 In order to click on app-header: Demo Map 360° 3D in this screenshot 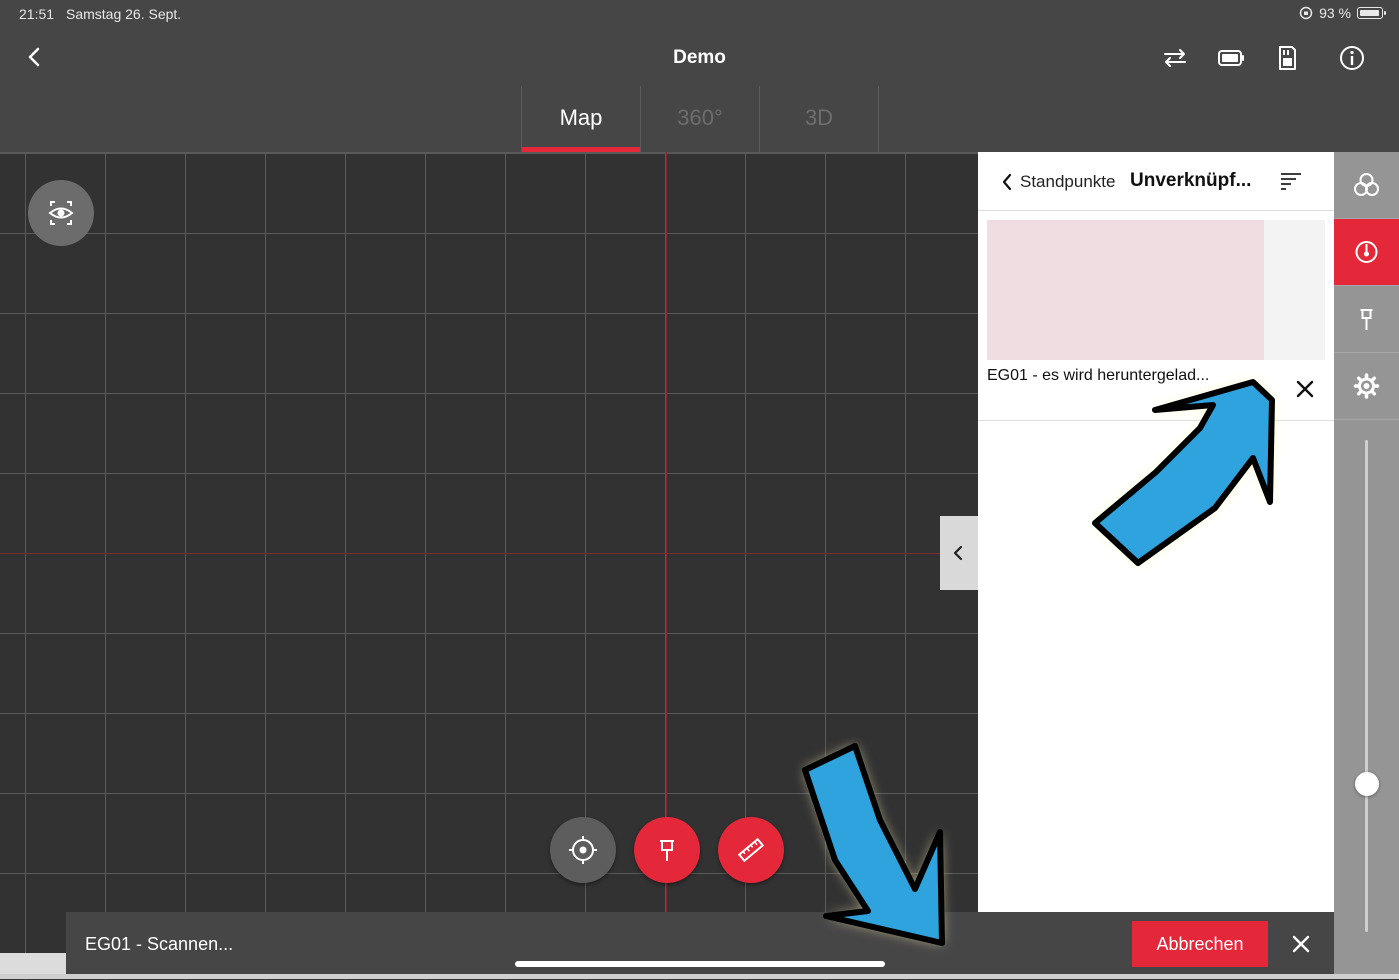, I will do `click(699, 91)`.